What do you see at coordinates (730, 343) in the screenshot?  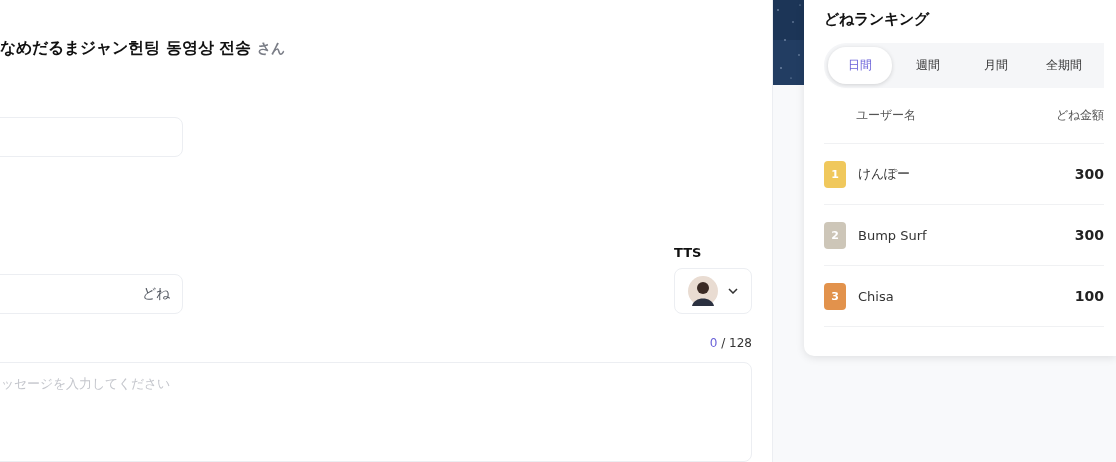 I see `character-counter: 0 / 128` at bounding box center [730, 343].